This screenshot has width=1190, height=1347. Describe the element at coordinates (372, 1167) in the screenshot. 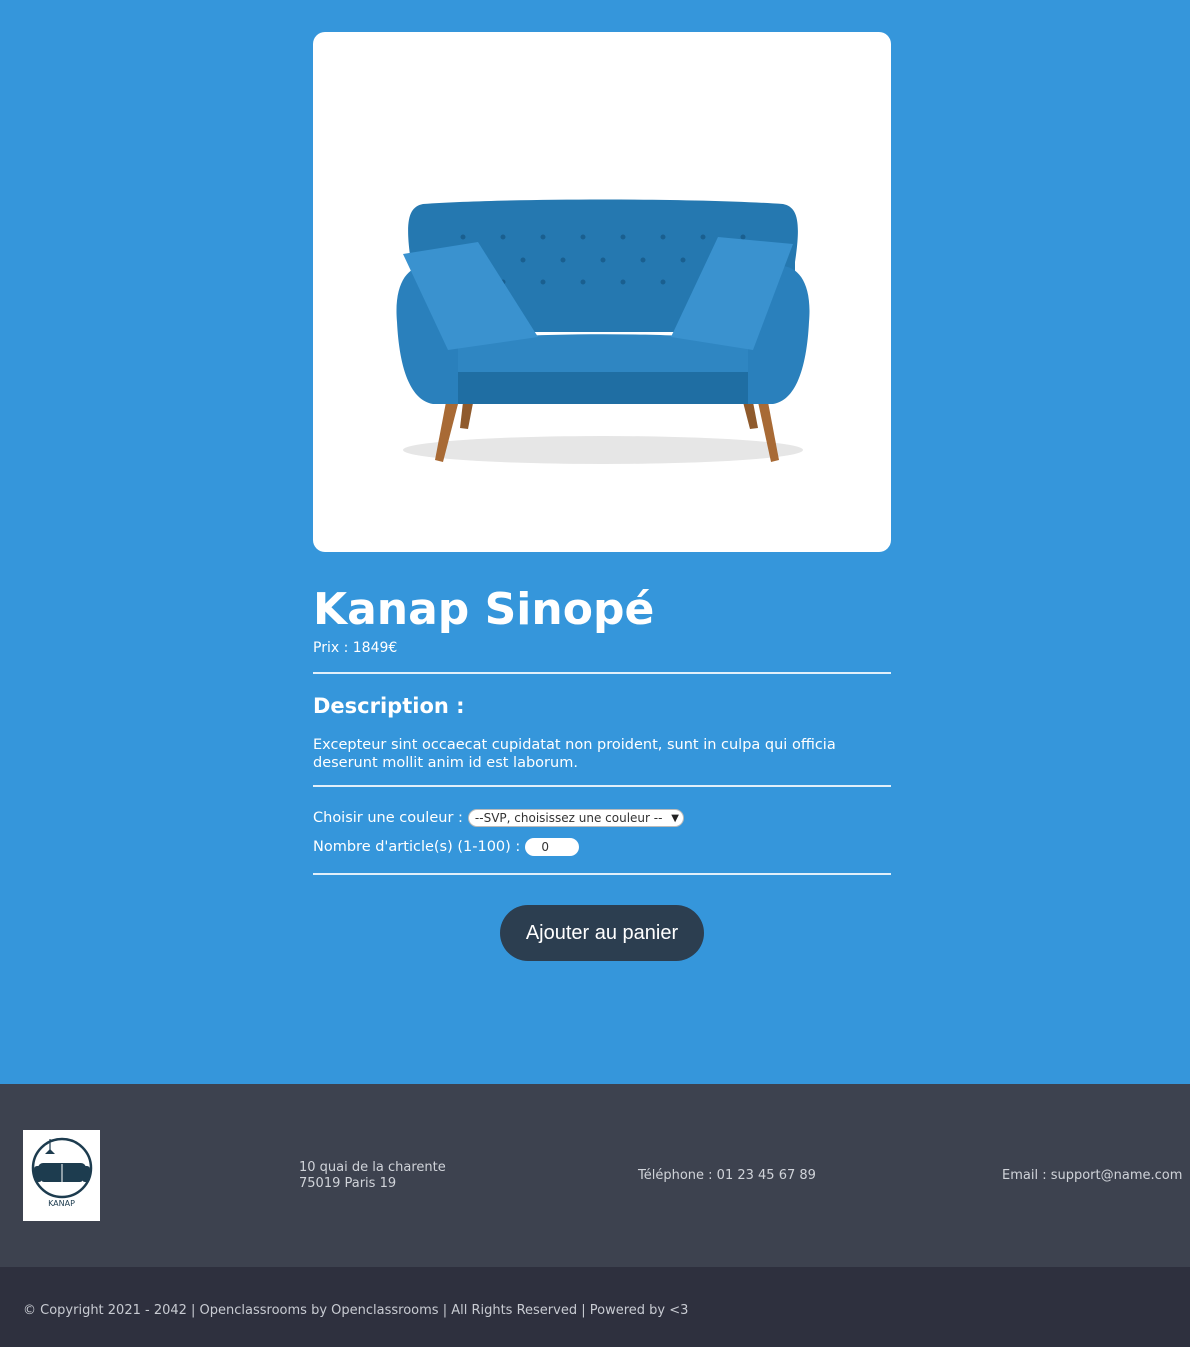

I see `address-line-1: 10 quai de la charente` at that location.